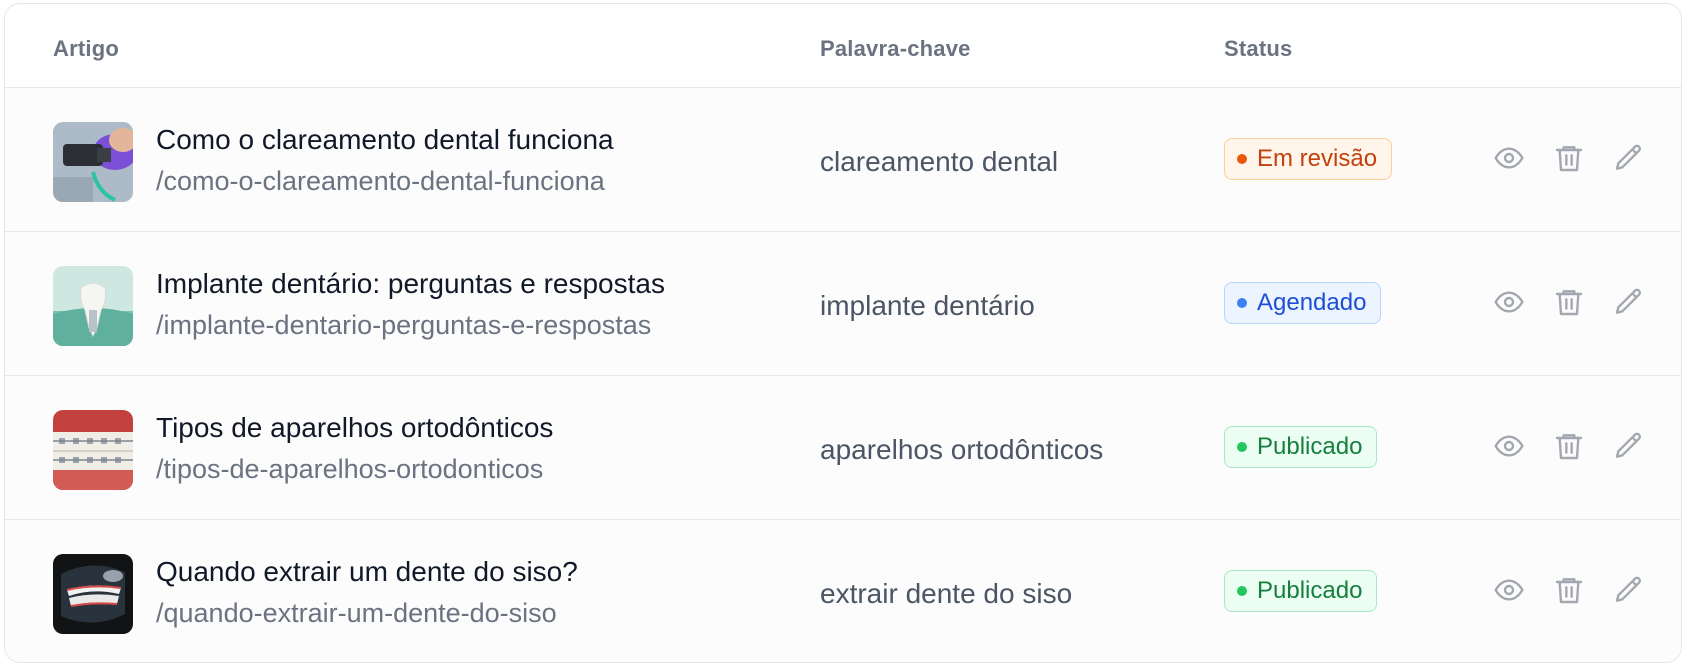 The height and width of the screenshot is (672, 1688). I want to click on article-slug: /como-o-clareamento-dental-funciona, so click(380, 181).